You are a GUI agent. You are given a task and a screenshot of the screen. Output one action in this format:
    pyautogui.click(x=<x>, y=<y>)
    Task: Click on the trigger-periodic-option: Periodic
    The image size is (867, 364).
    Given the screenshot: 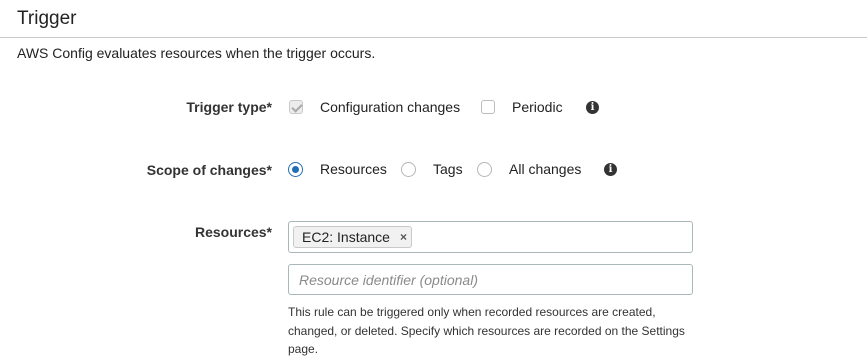 What is the action you would take?
    pyautogui.click(x=522, y=107)
    